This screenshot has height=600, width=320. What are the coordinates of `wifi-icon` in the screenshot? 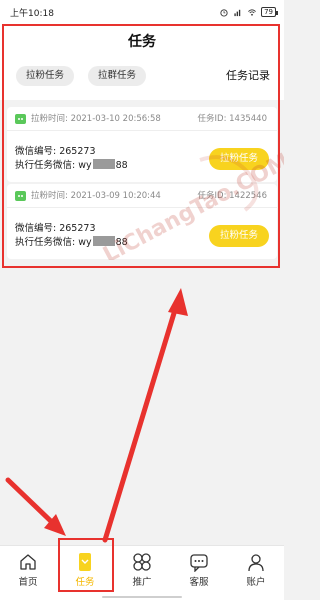 It's located at (252, 12).